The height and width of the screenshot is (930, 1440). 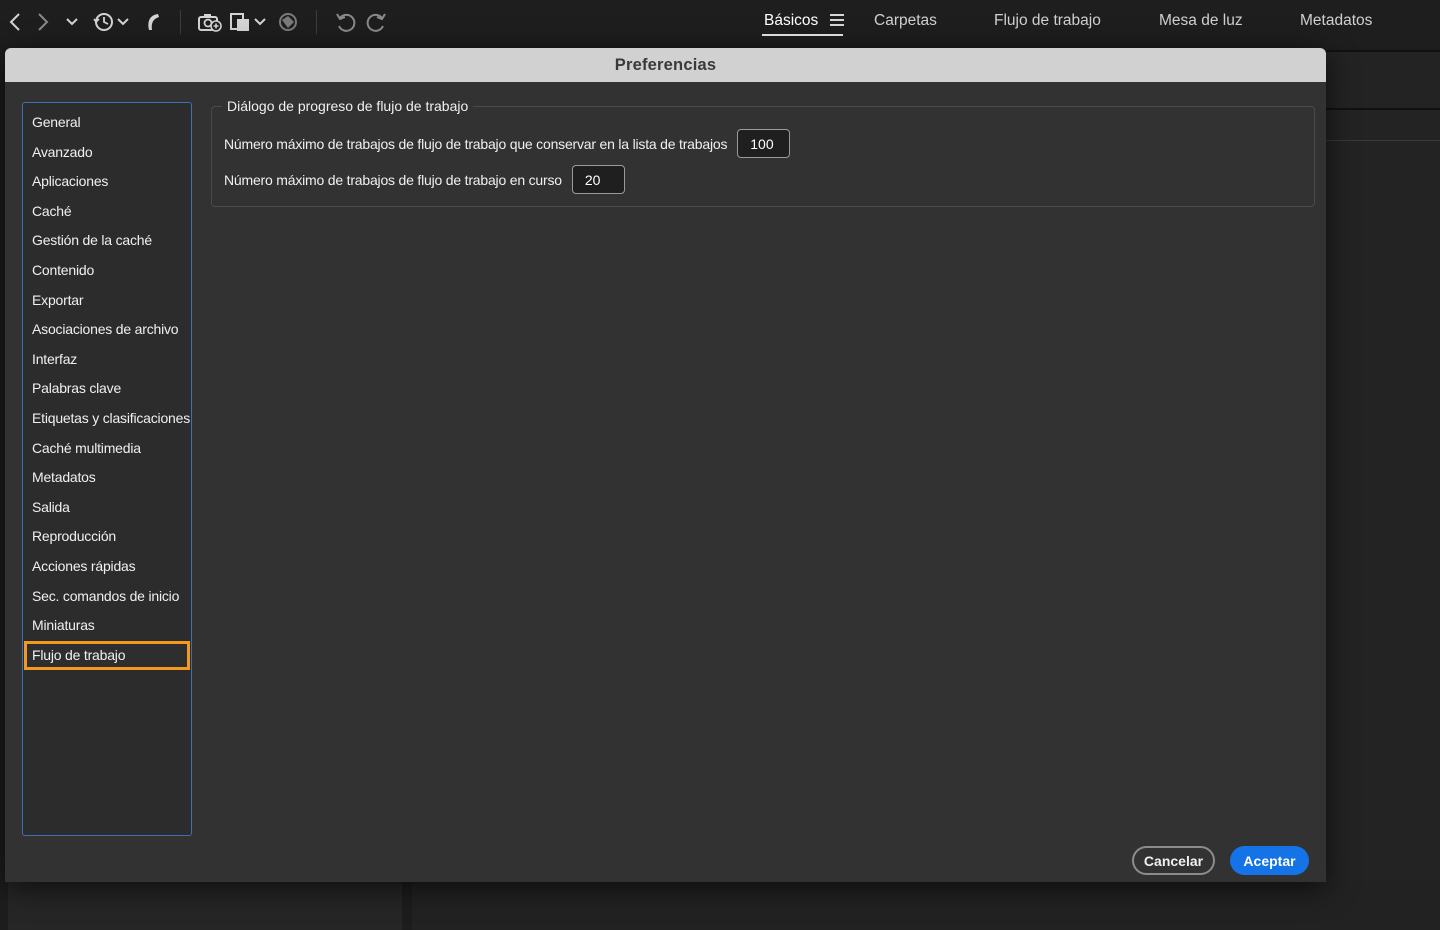 I want to click on category-avanzado: Avanzado, so click(x=107, y=153).